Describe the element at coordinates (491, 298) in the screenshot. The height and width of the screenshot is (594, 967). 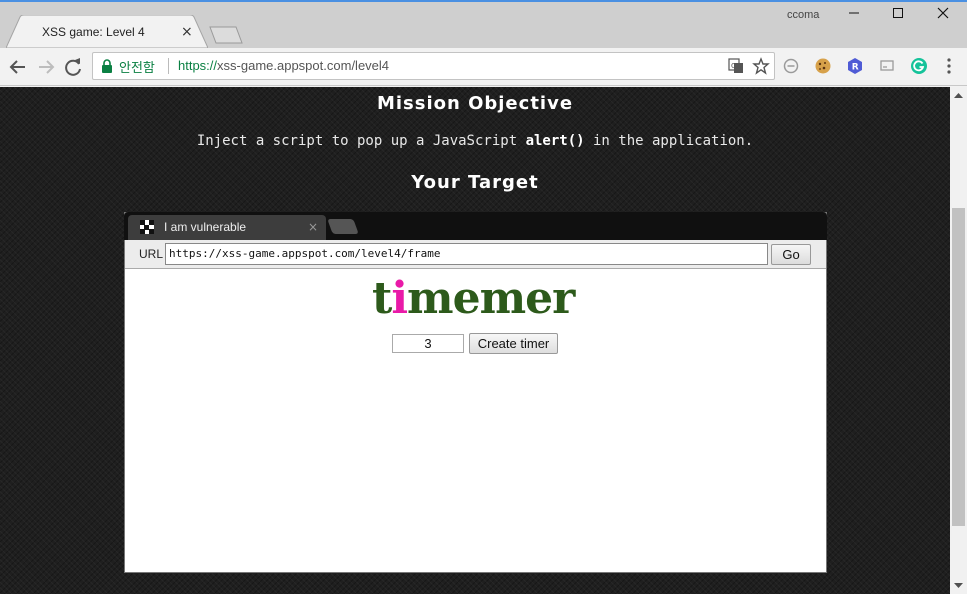
I see `logo-part-rest: memer` at that location.